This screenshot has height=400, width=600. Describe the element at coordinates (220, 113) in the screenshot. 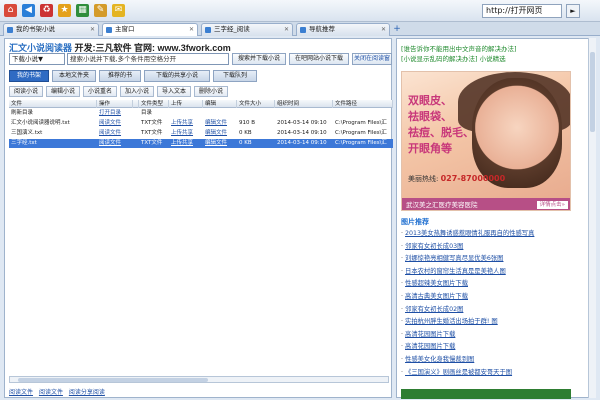

I see `cell-edit` at that location.